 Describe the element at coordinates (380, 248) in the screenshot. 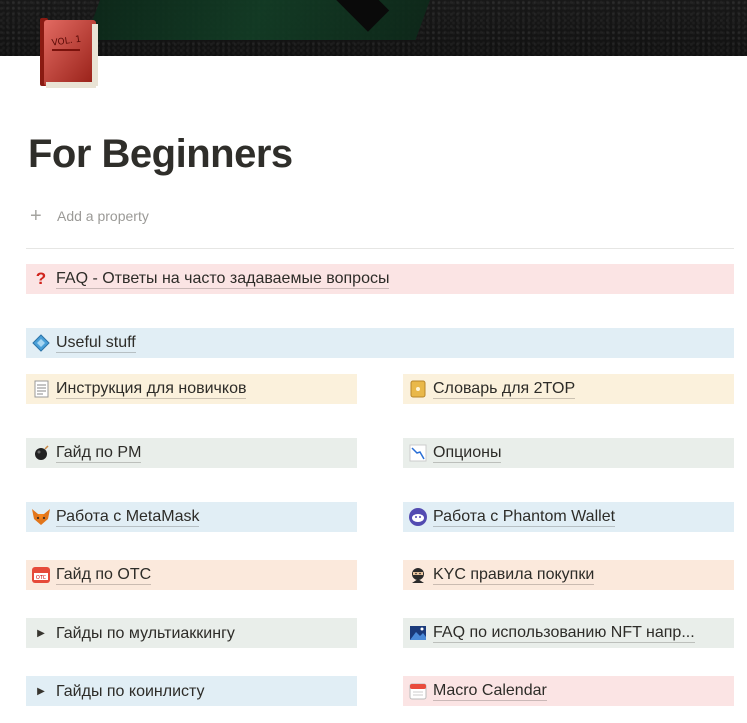

I see `divider` at that location.